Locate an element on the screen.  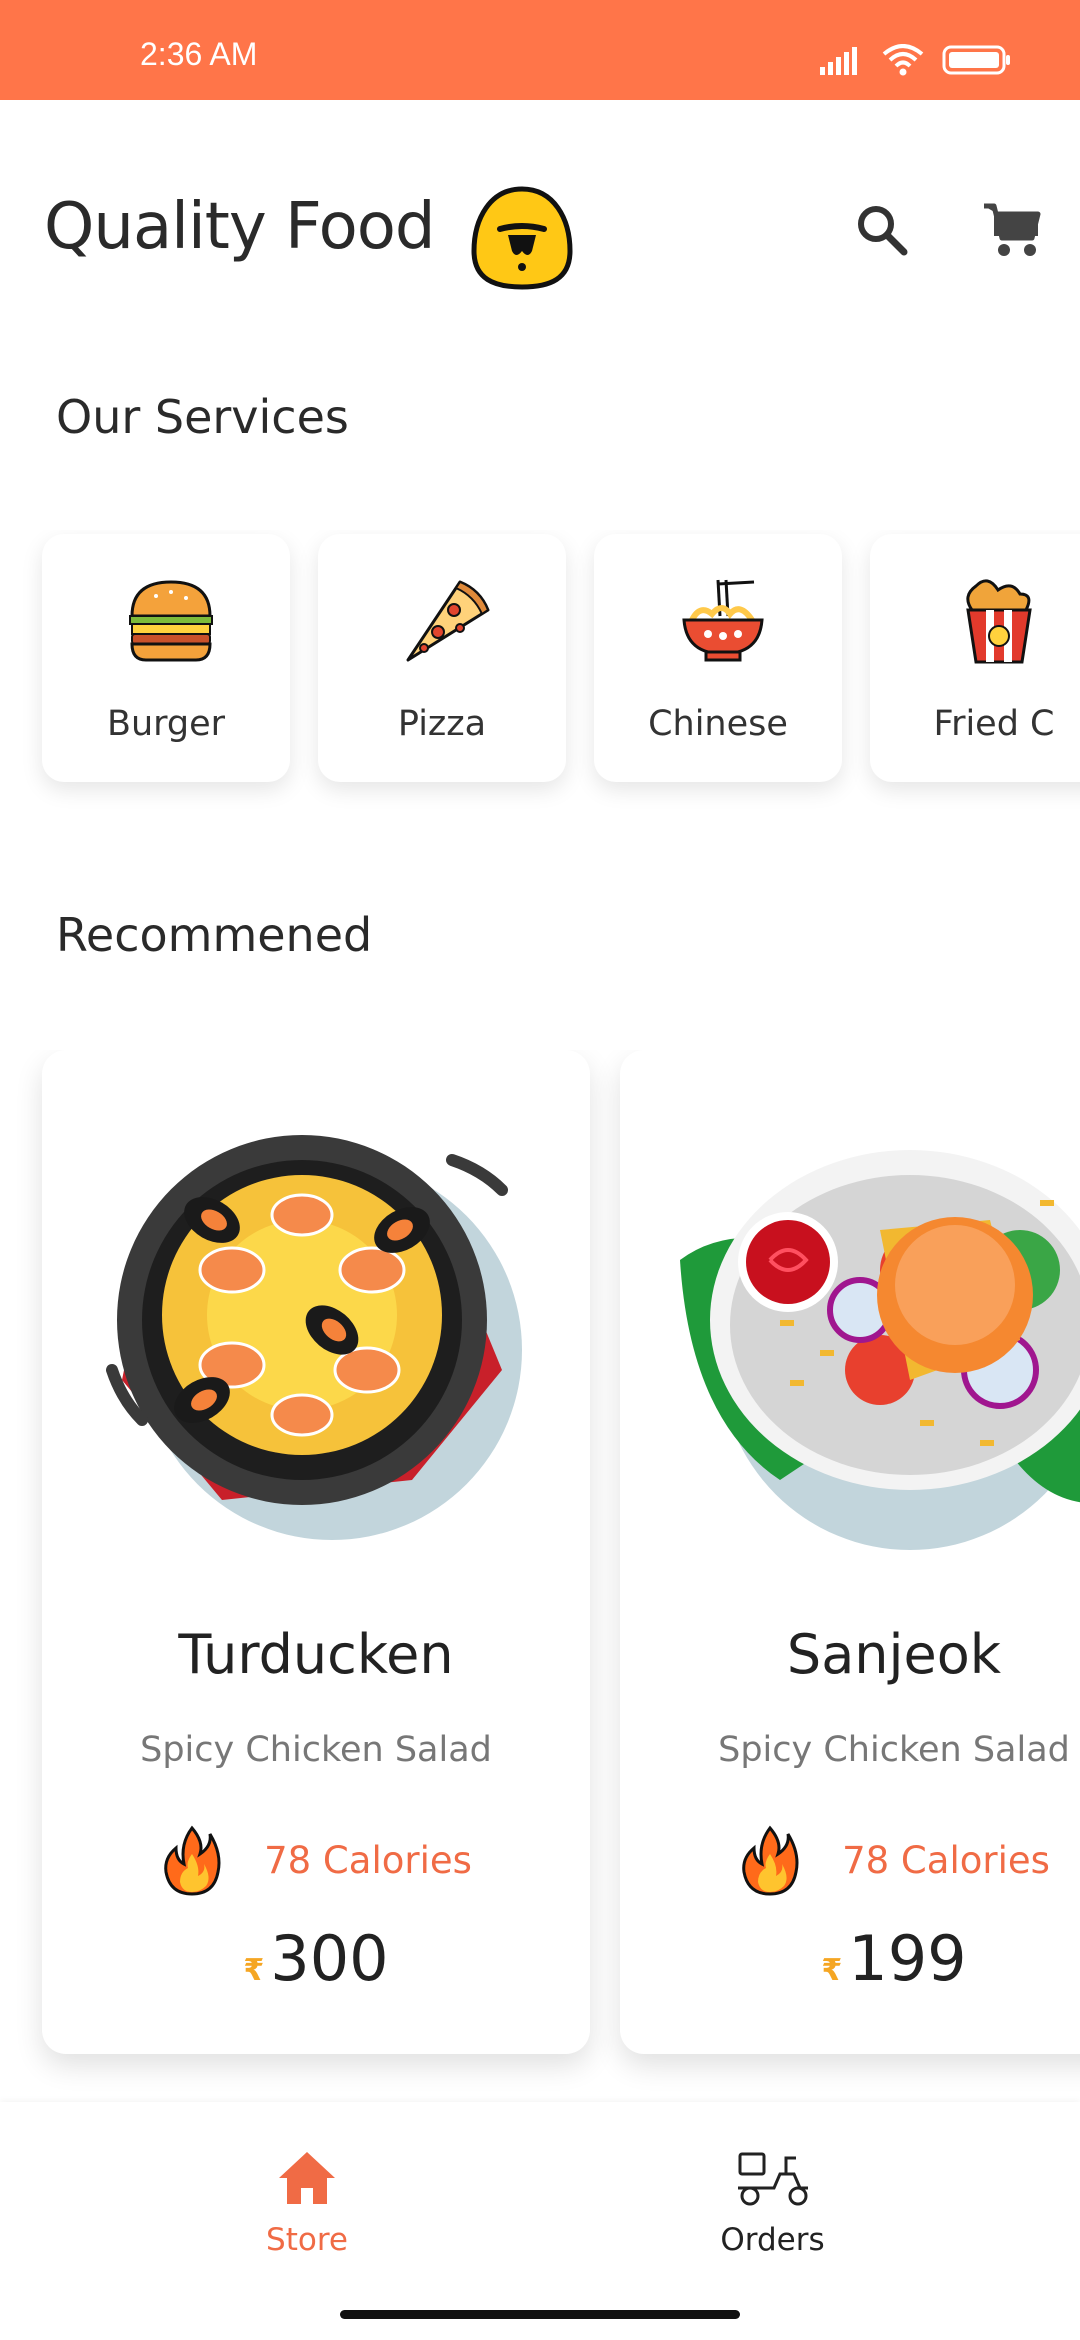
bottom-nav: Store Orders is located at coordinates (540, 2221).